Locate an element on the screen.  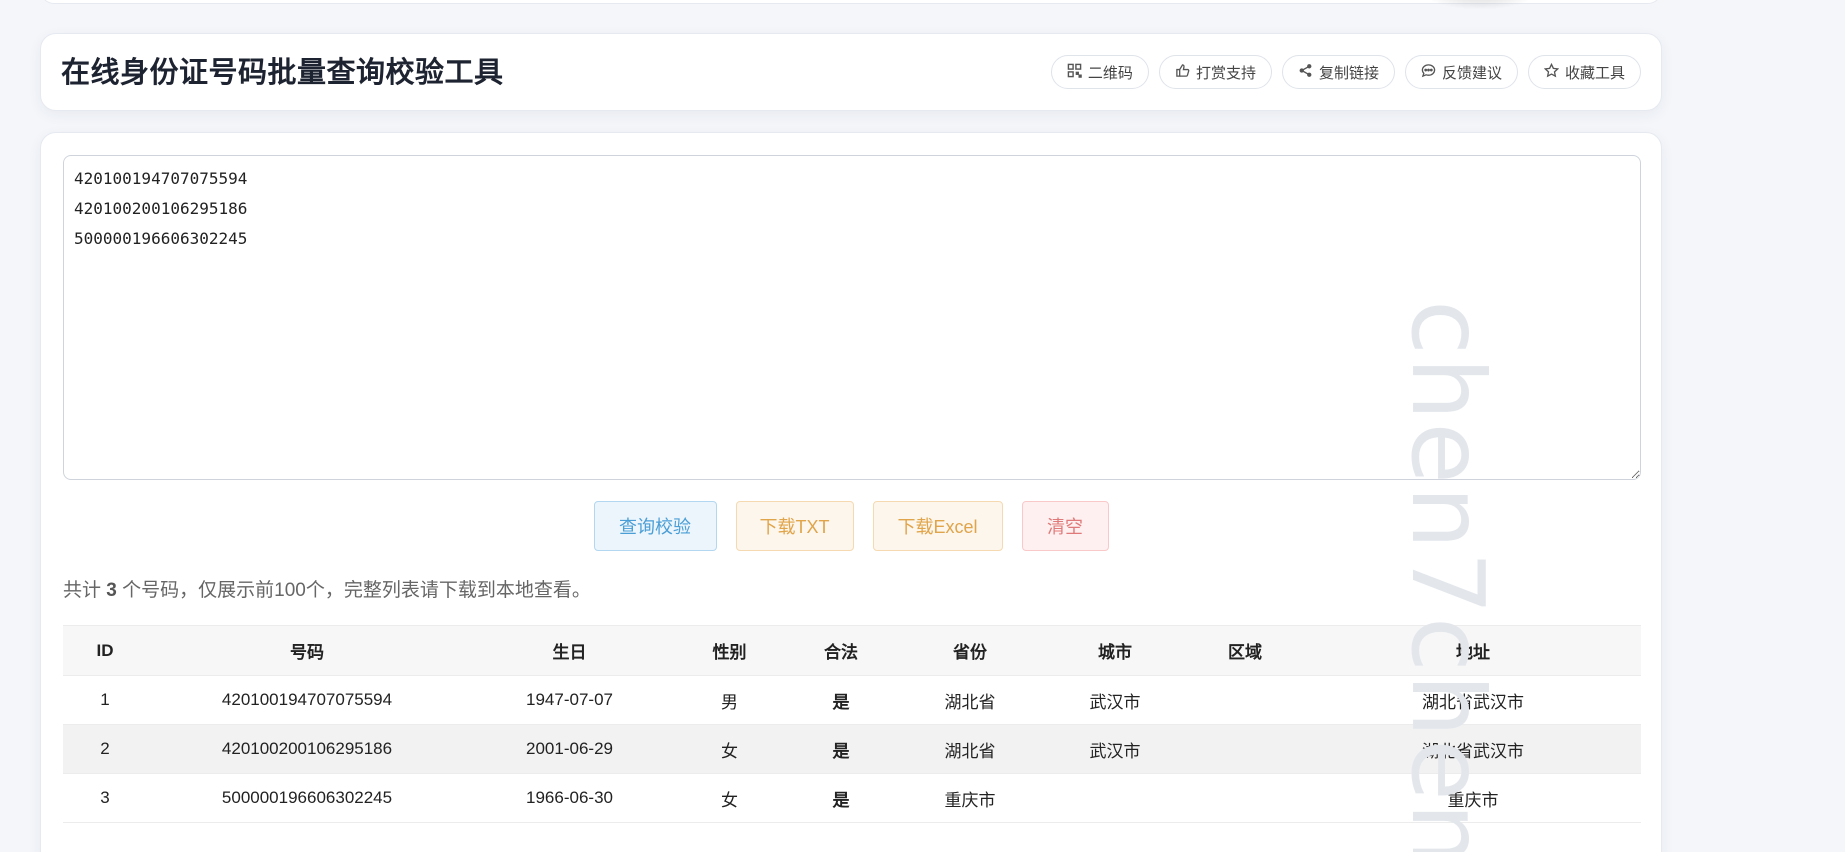
copy-link-button: 复制链接 is located at coordinates (1338, 72).